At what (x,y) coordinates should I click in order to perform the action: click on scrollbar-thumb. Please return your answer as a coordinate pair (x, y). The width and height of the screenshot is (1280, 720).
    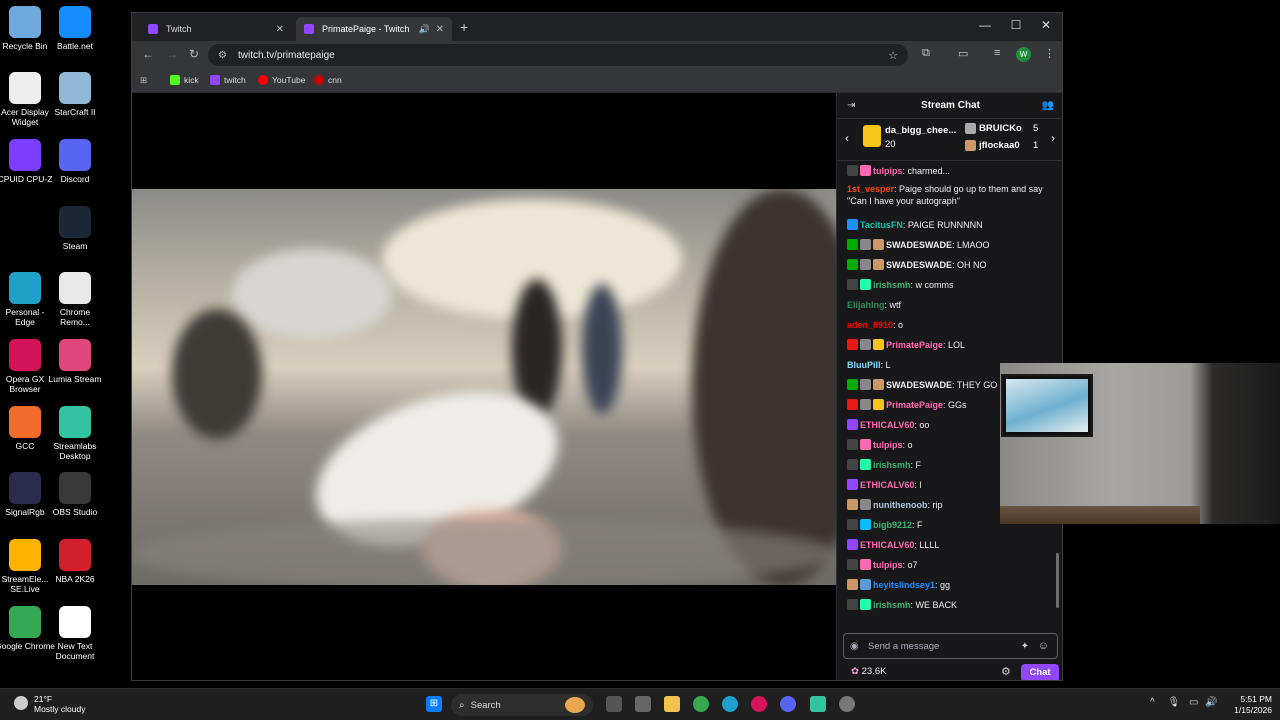
    Looking at the image, I should click on (1057, 580).